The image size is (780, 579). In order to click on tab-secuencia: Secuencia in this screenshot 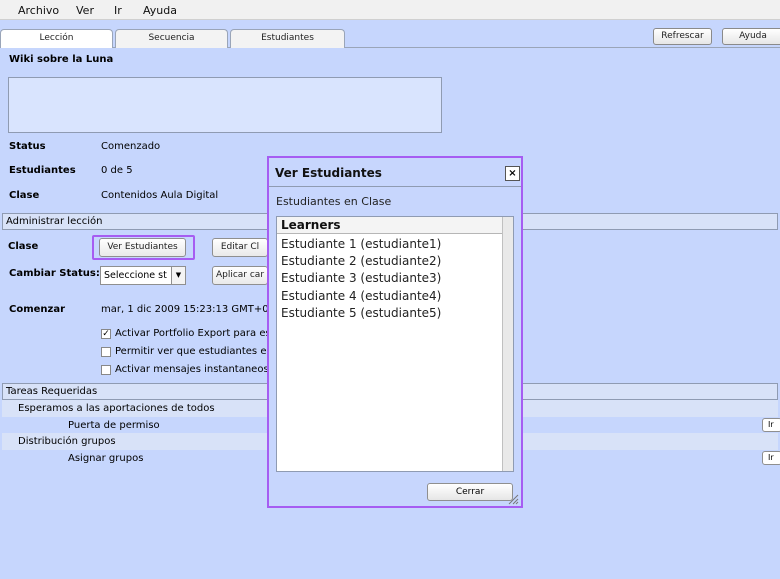, I will do `click(171, 38)`.